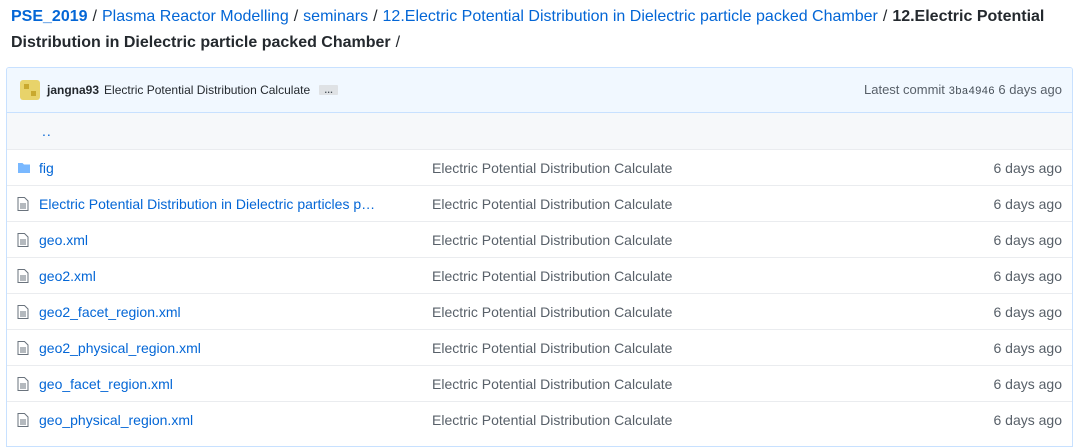  I want to click on breadcrumb-repo-link: PSE_2019, so click(49, 16).